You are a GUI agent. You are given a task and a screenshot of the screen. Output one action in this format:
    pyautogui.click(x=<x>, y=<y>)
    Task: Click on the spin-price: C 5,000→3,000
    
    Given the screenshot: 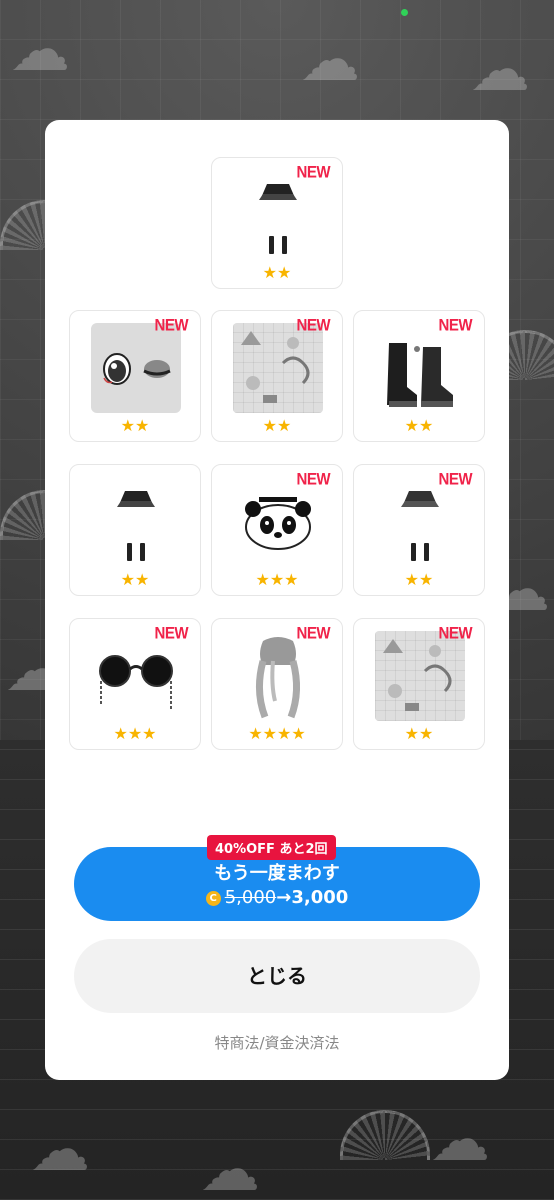 What is the action you would take?
    pyautogui.click(x=277, y=897)
    